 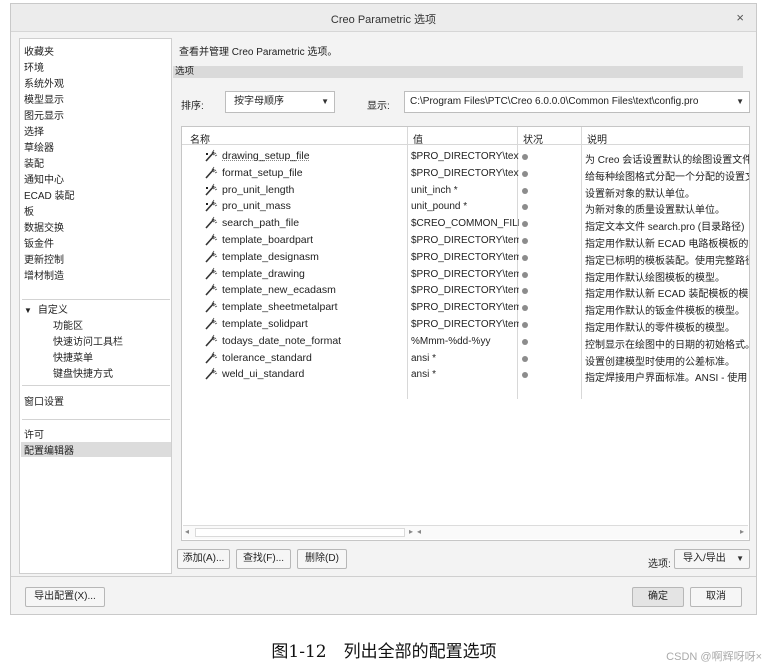 What do you see at coordinates (29, 210) in the screenshot?
I see `nav-item: 板` at bounding box center [29, 210].